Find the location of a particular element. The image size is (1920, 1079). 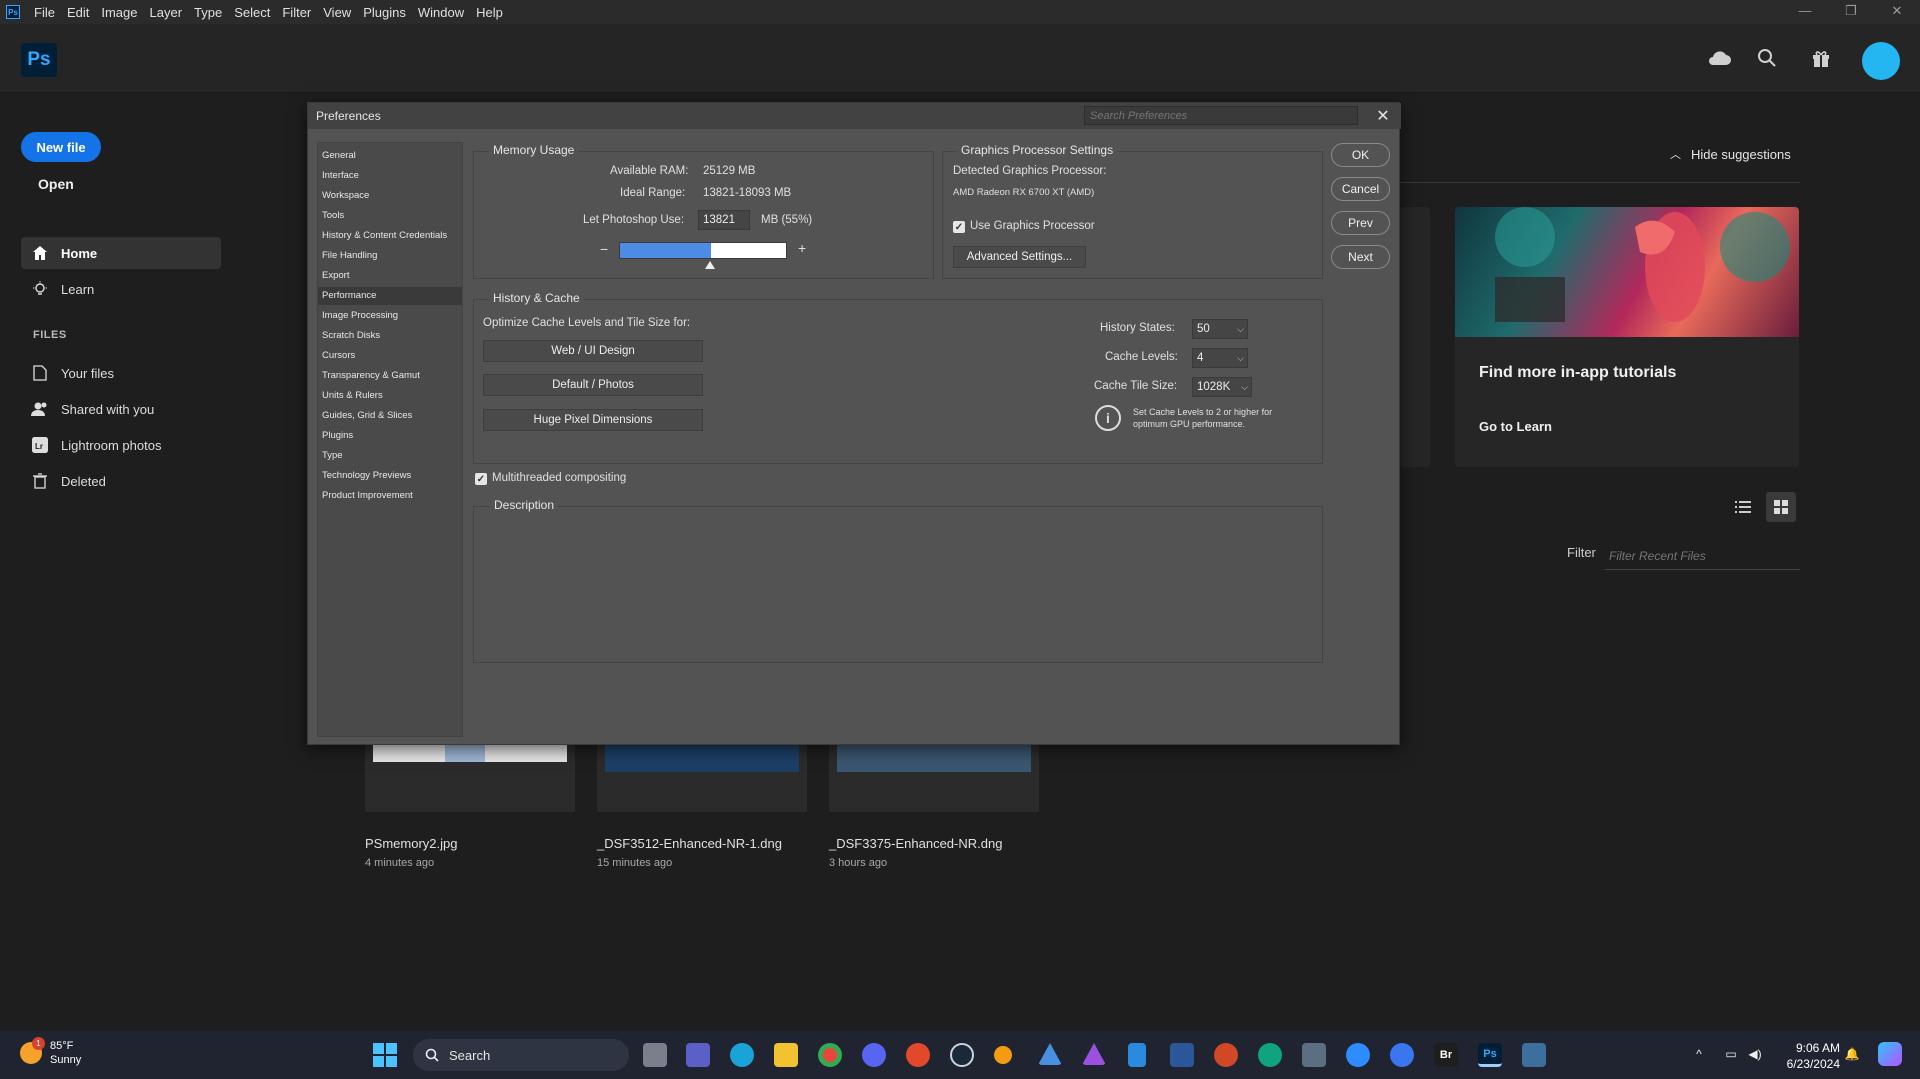

chevron-up-icon: ^ is located at coordinates (1699, 1054).